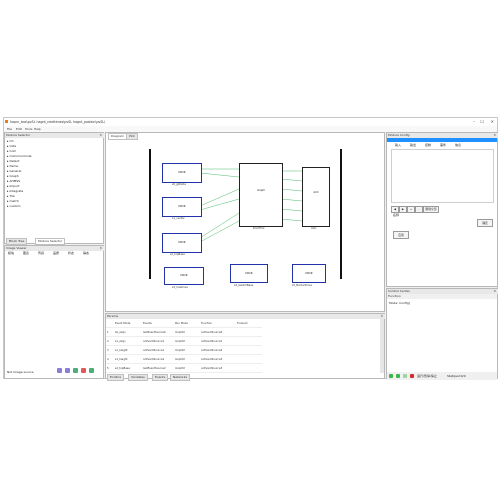  I want to click on stop-icon, so click(412, 376).